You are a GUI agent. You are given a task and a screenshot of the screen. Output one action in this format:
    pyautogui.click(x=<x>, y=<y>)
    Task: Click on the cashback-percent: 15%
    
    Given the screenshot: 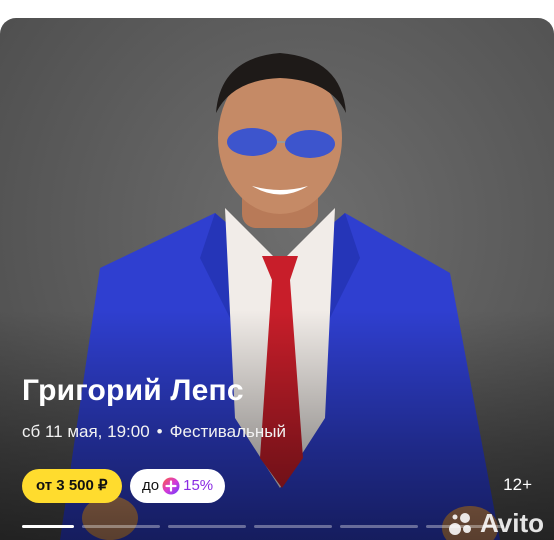 What is the action you would take?
    pyautogui.click(x=198, y=485)
    